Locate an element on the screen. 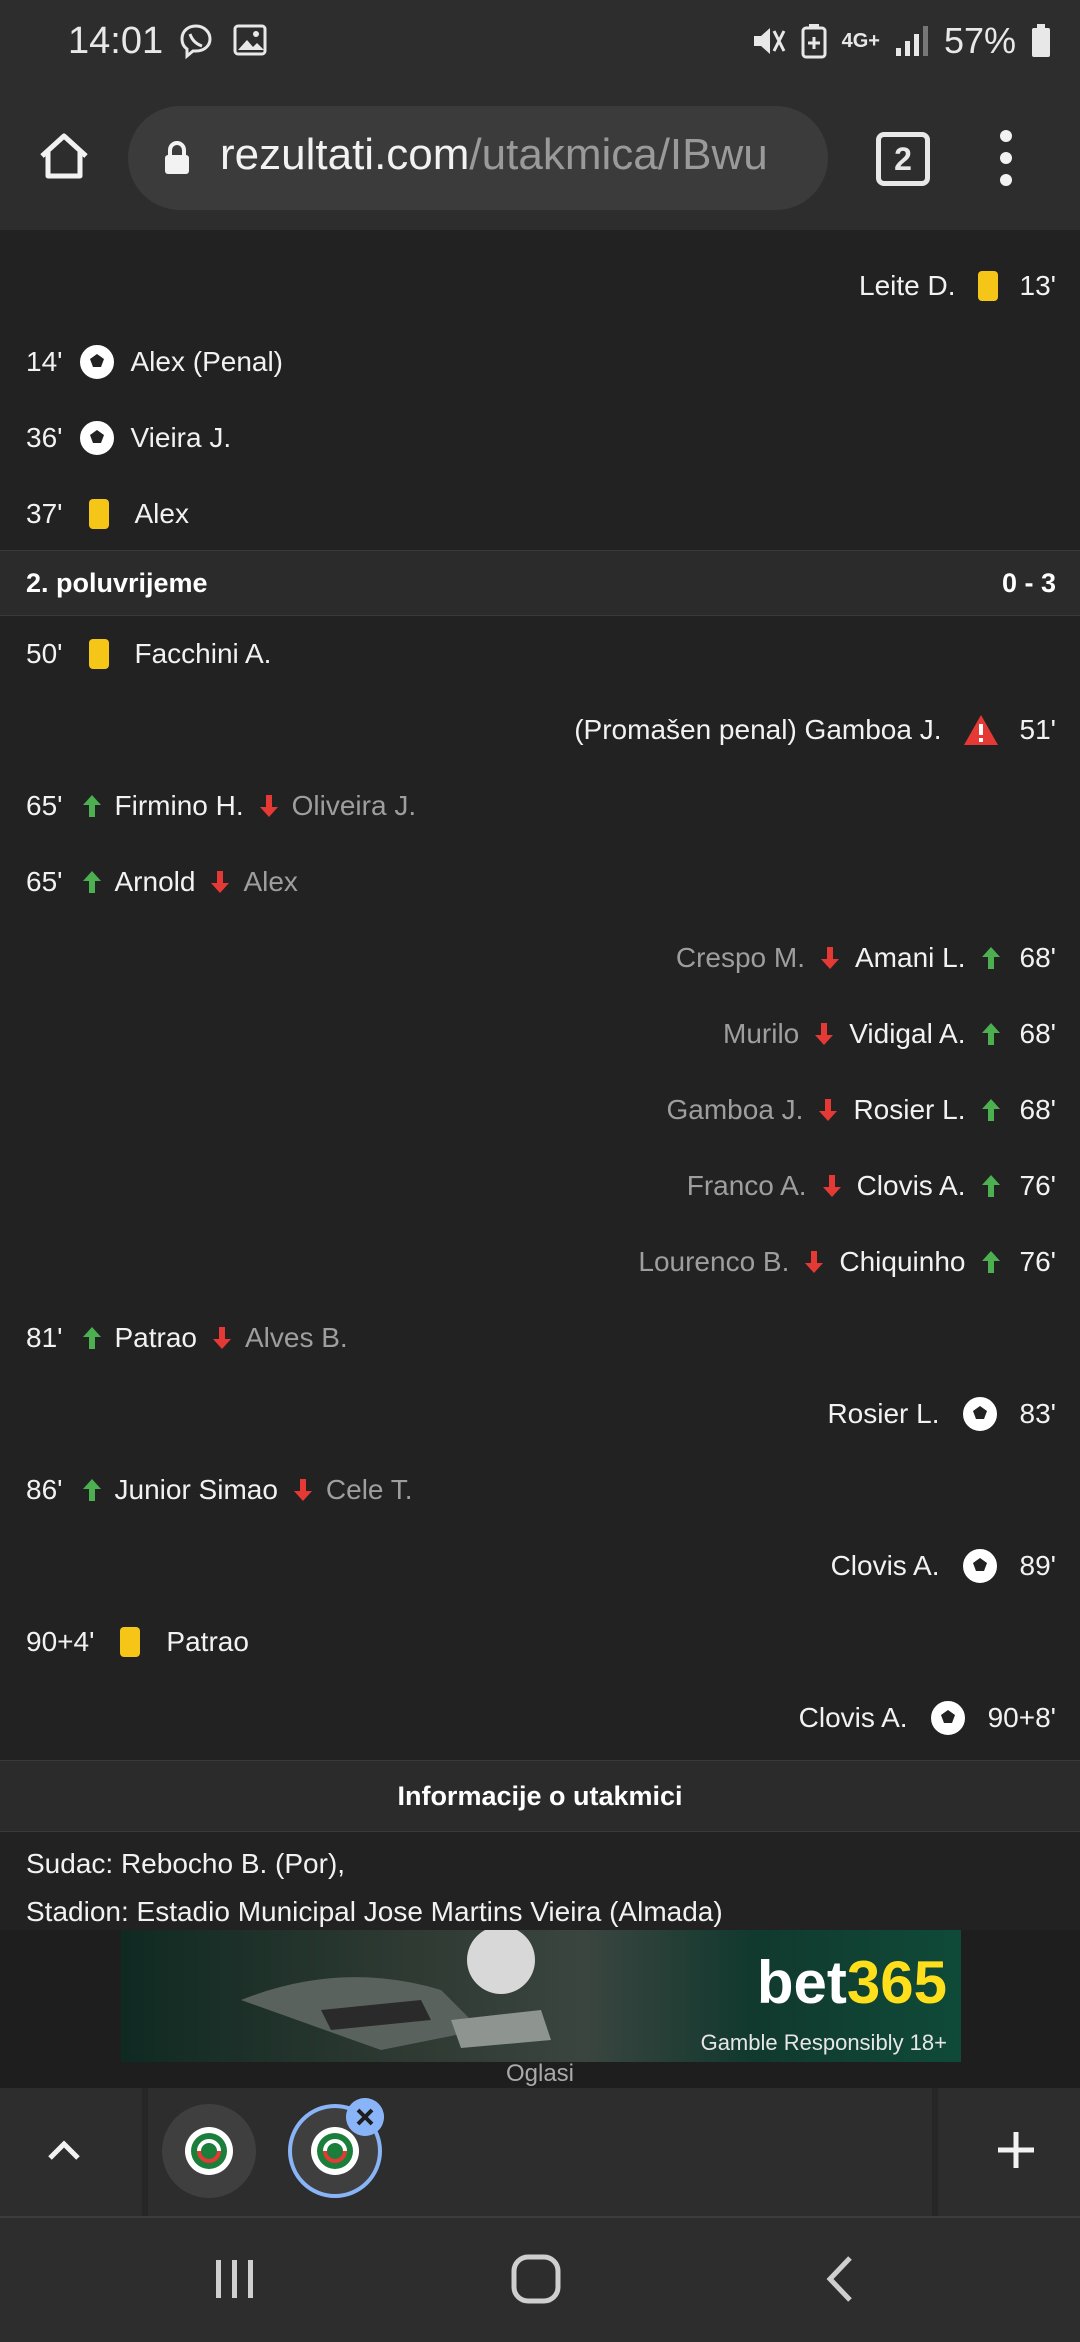  mute-icon is located at coordinates (769, 41).